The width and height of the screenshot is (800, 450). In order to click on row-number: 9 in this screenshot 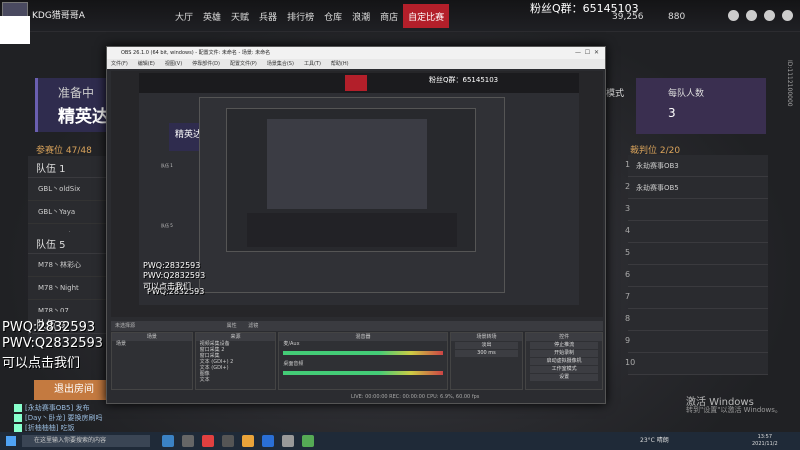, I will do `click(628, 340)`.